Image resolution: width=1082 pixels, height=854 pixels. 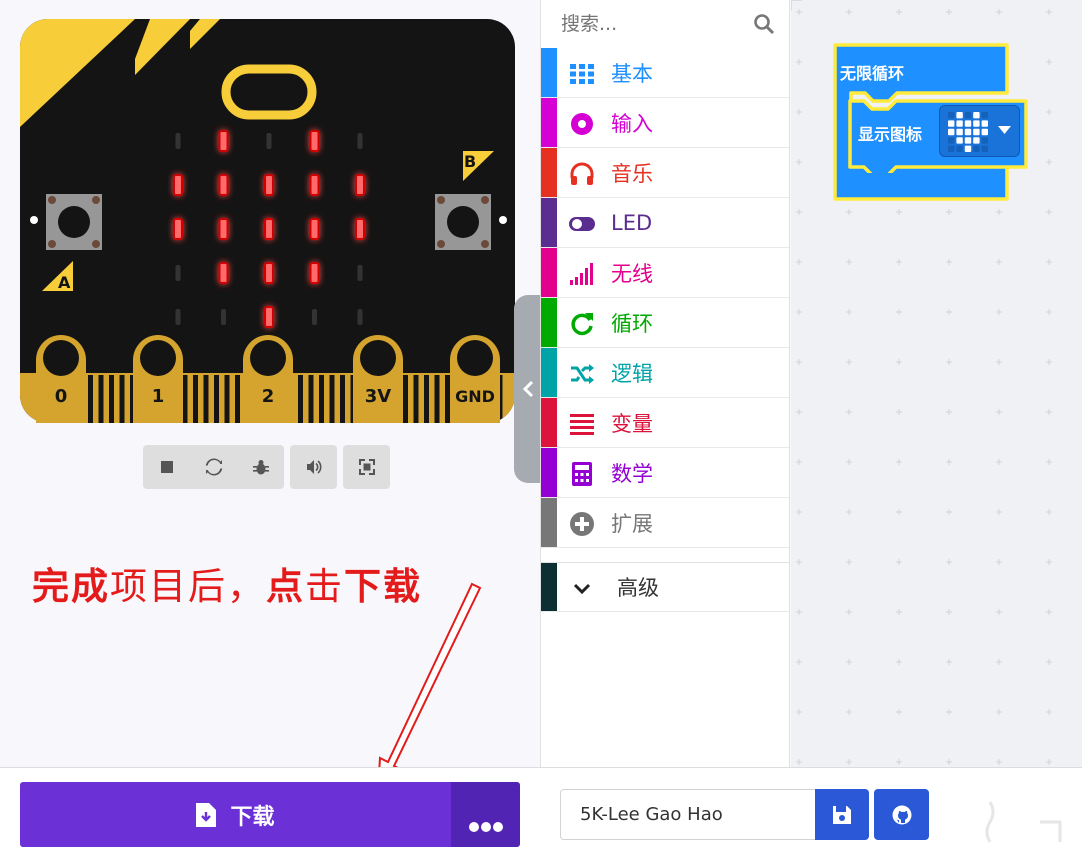 What do you see at coordinates (463, 222) in the screenshot?
I see `button-b` at bounding box center [463, 222].